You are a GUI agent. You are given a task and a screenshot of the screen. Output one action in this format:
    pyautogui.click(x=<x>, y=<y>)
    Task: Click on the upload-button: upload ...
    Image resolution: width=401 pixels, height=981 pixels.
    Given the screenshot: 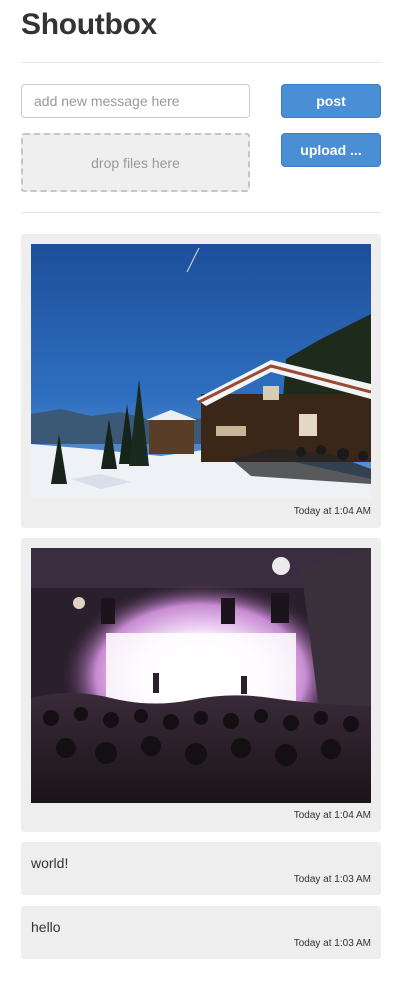 What is the action you would take?
    pyautogui.click(x=331, y=150)
    